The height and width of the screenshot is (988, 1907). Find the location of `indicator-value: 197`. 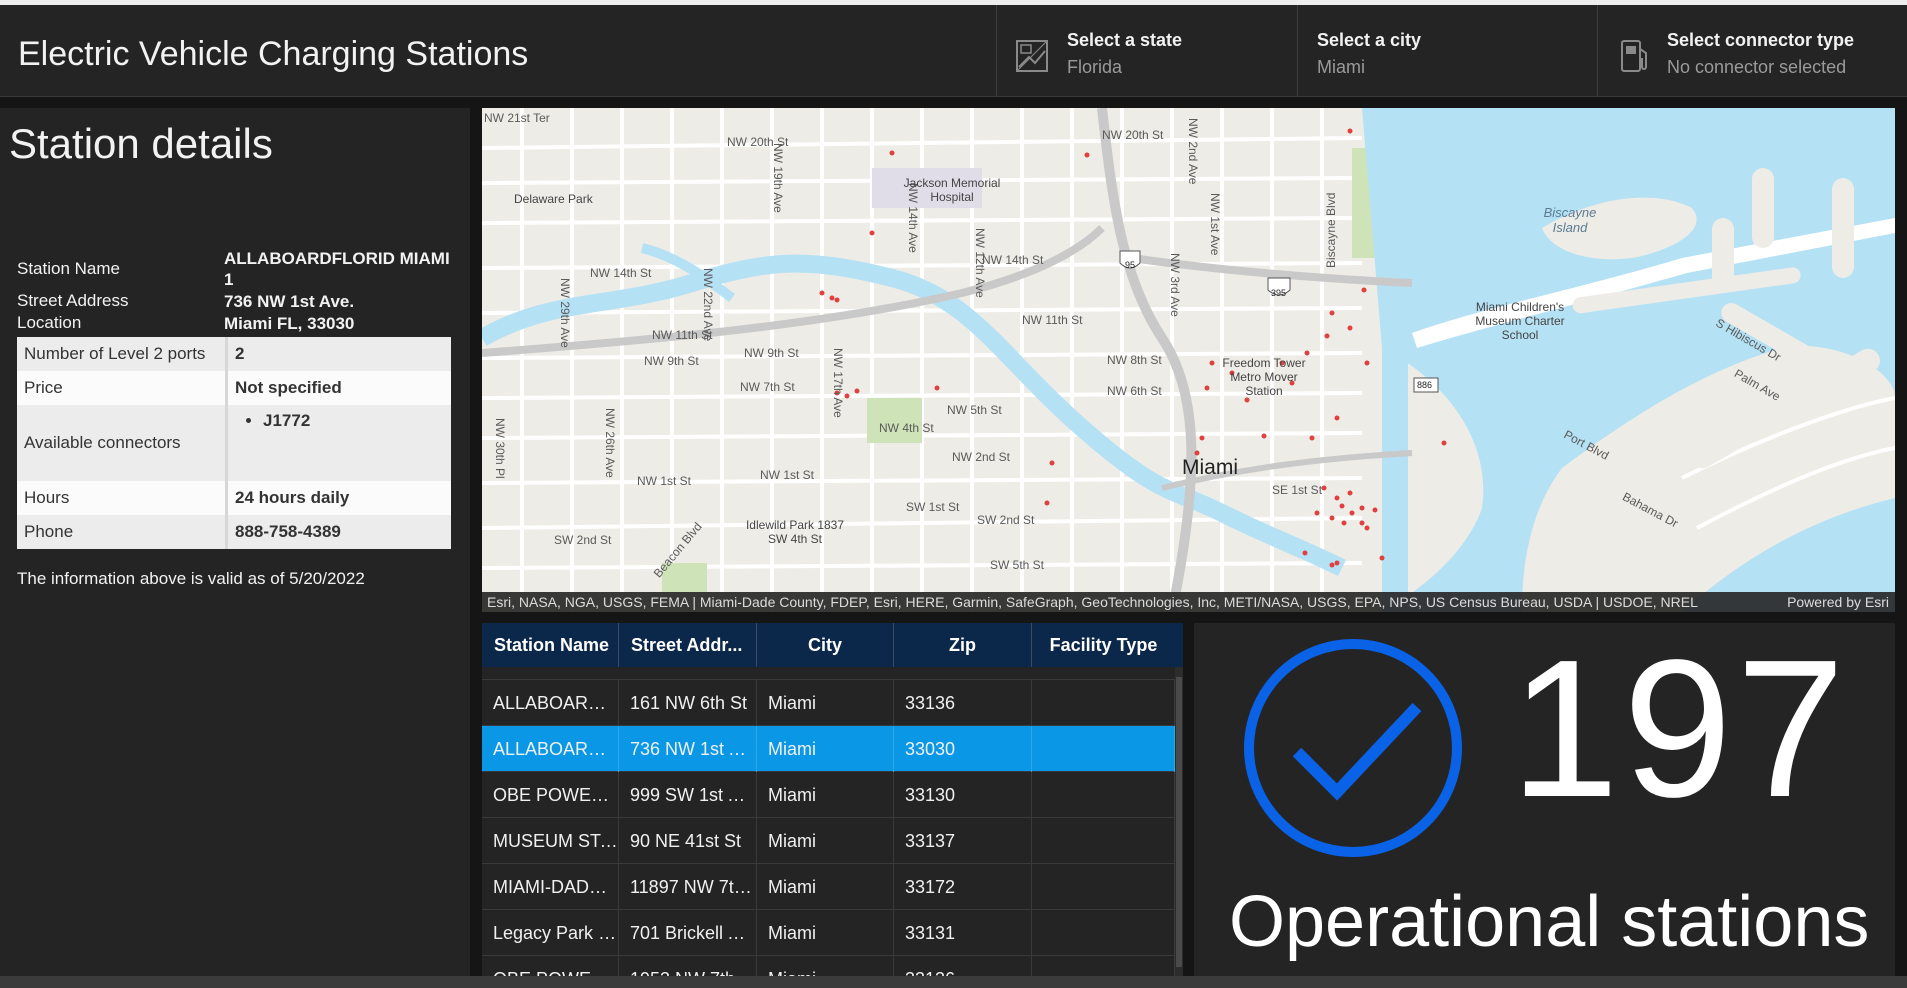

indicator-value: 197 is located at coordinates (1680, 728).